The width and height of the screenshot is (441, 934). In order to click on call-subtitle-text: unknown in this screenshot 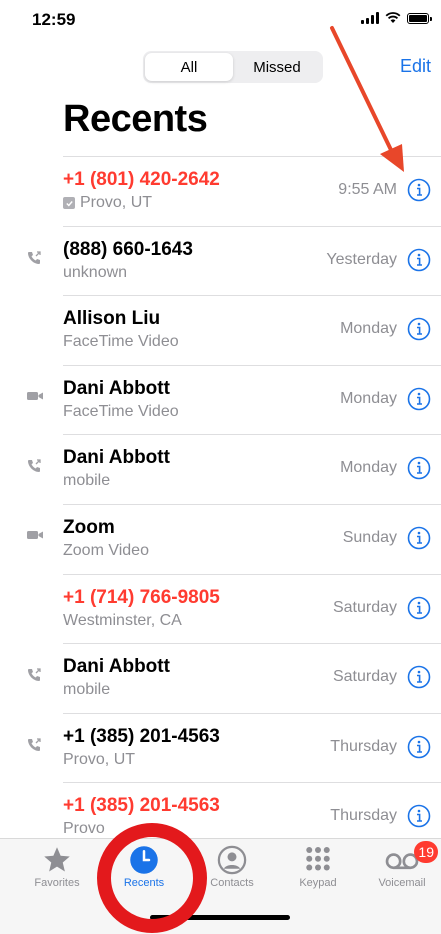, I will do `click(95, 272)`.